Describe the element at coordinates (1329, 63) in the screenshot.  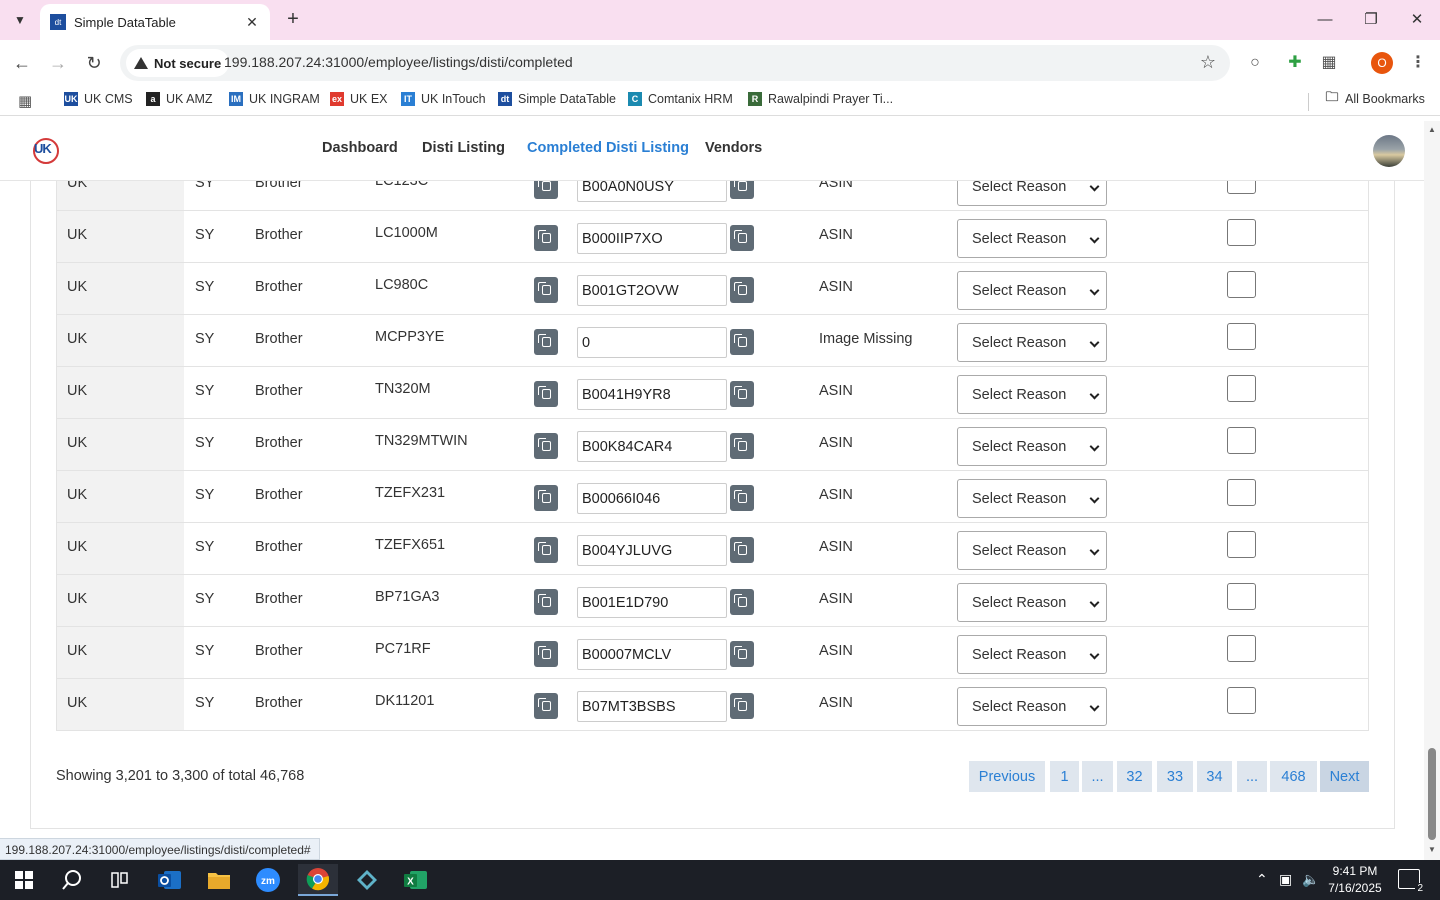
I see `extensions-puzzle-icon: ▦` at that location.